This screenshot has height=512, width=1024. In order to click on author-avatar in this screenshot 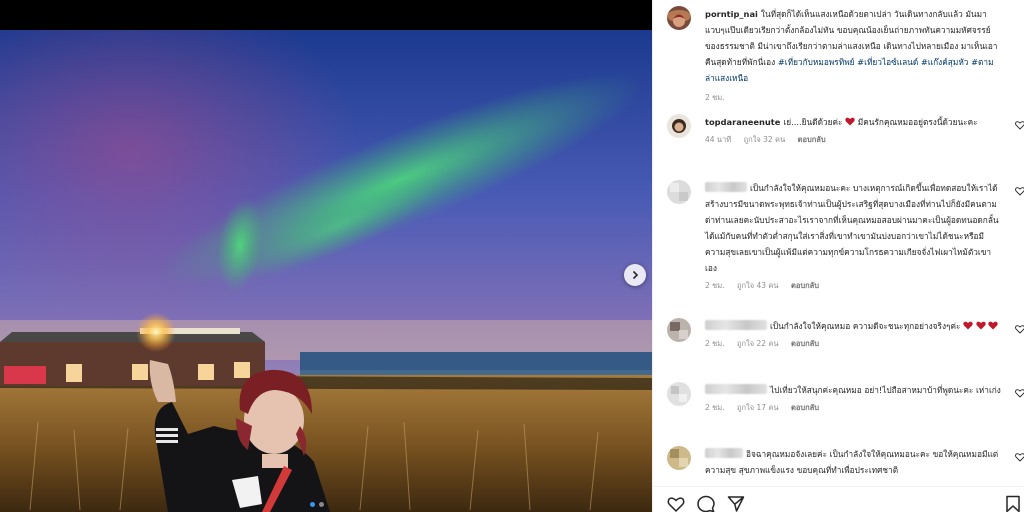, I will do `click(679, 18)`.